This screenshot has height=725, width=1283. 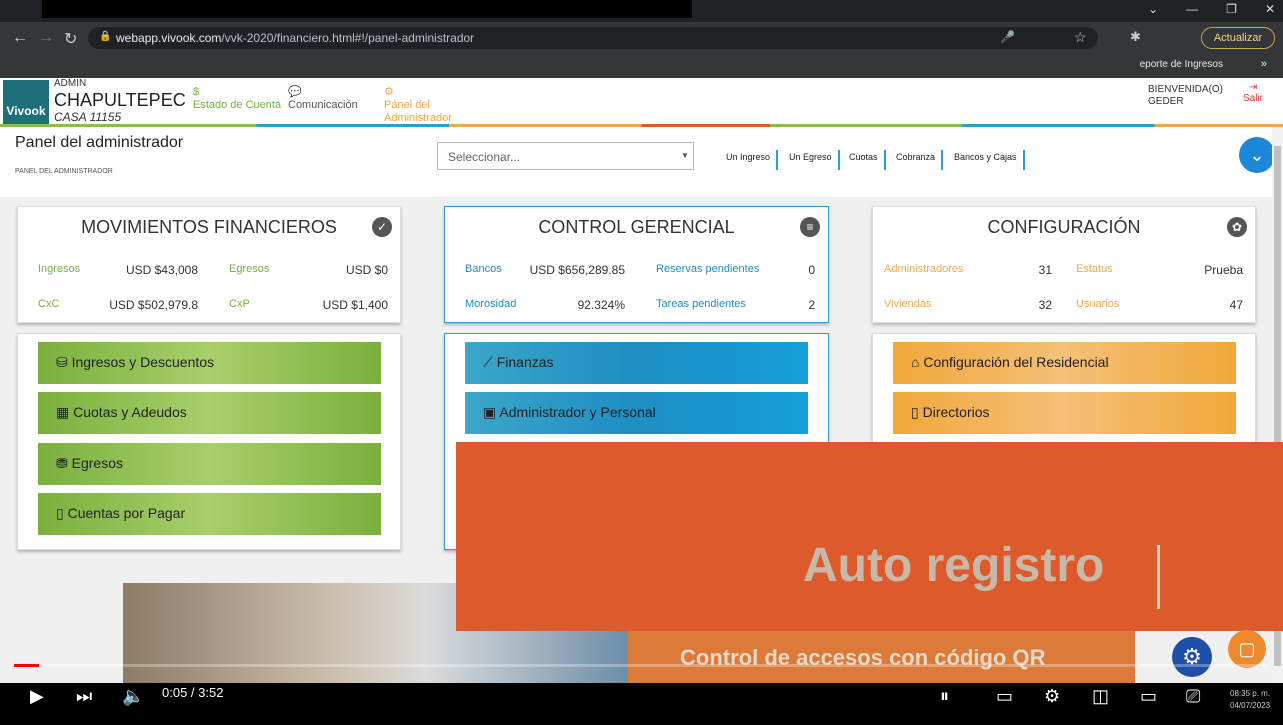 I want to click on settings-gear-icon: ⚙, so click(x=1192, y=657).